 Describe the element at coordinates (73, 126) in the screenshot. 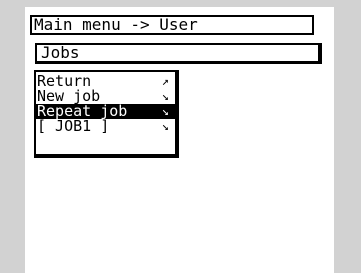

I see `menu-item-label: [ JOB1 ]` at that location.